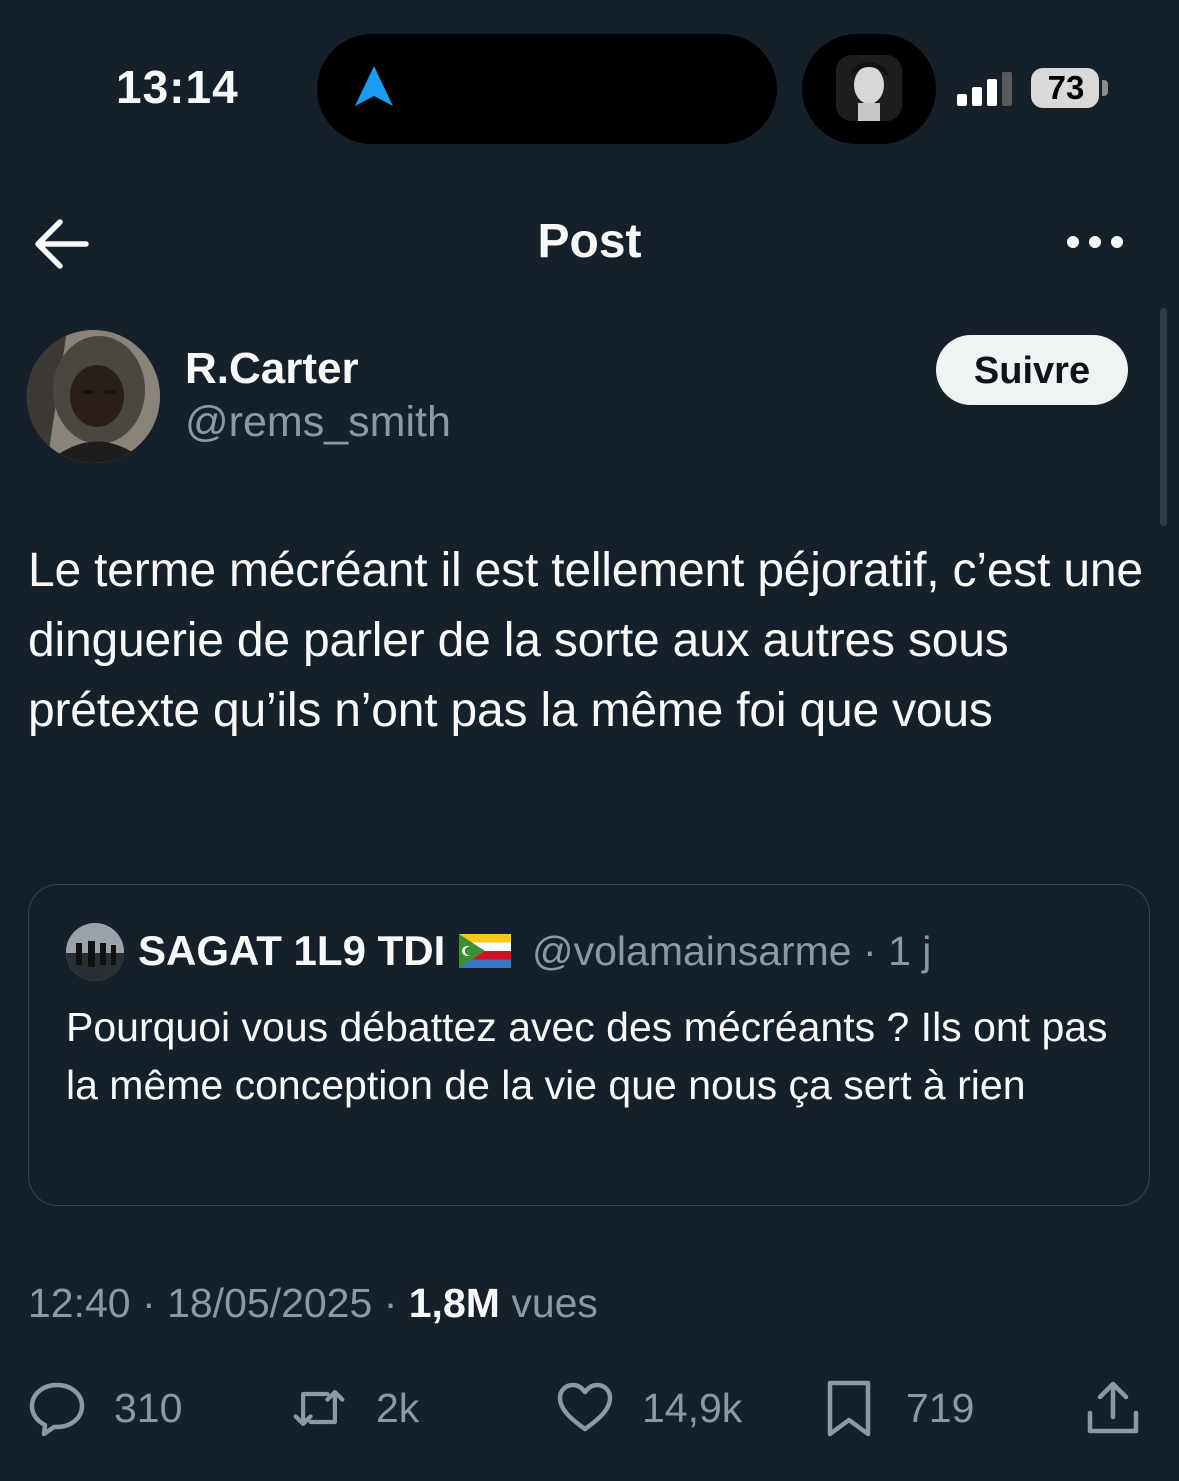  I want to click on share-icon, so click(1113, 1407).